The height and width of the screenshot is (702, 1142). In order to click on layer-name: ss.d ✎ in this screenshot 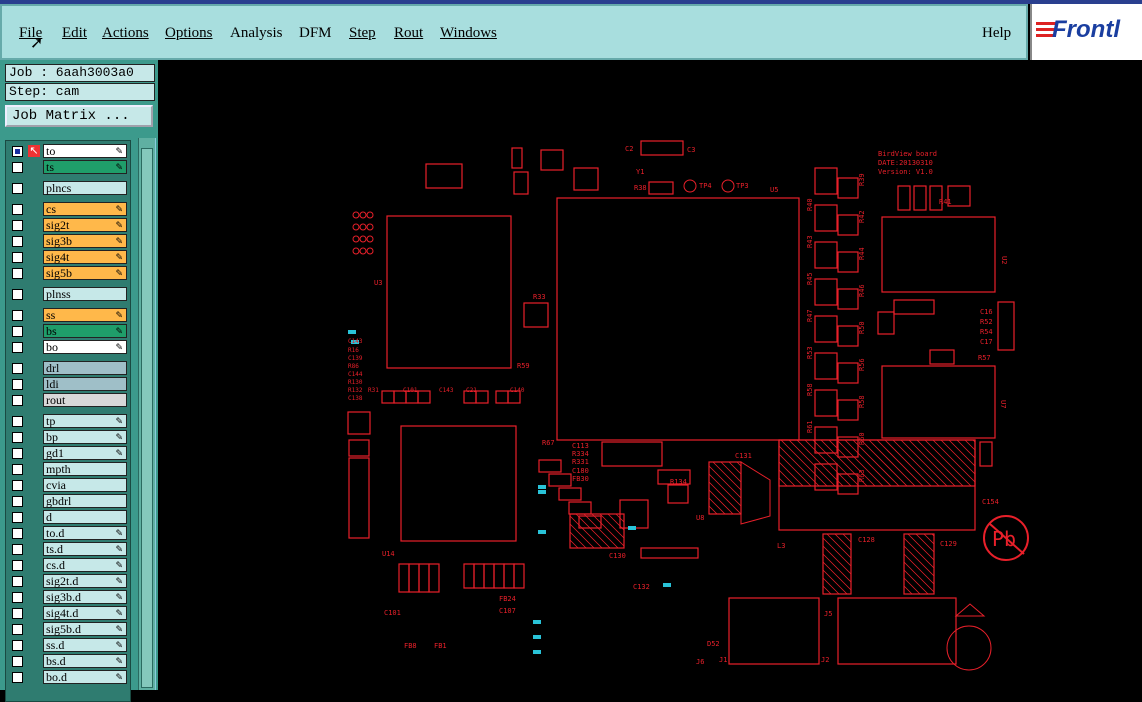, I will do `click(85, 645)`.